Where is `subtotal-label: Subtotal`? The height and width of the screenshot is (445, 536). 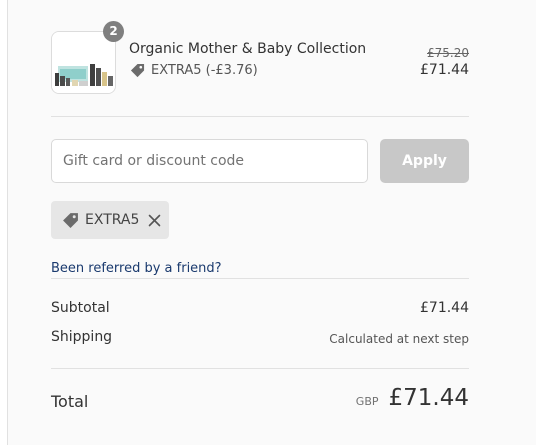 subtotal-label: Subtotal is located at coordinates (80, 308).